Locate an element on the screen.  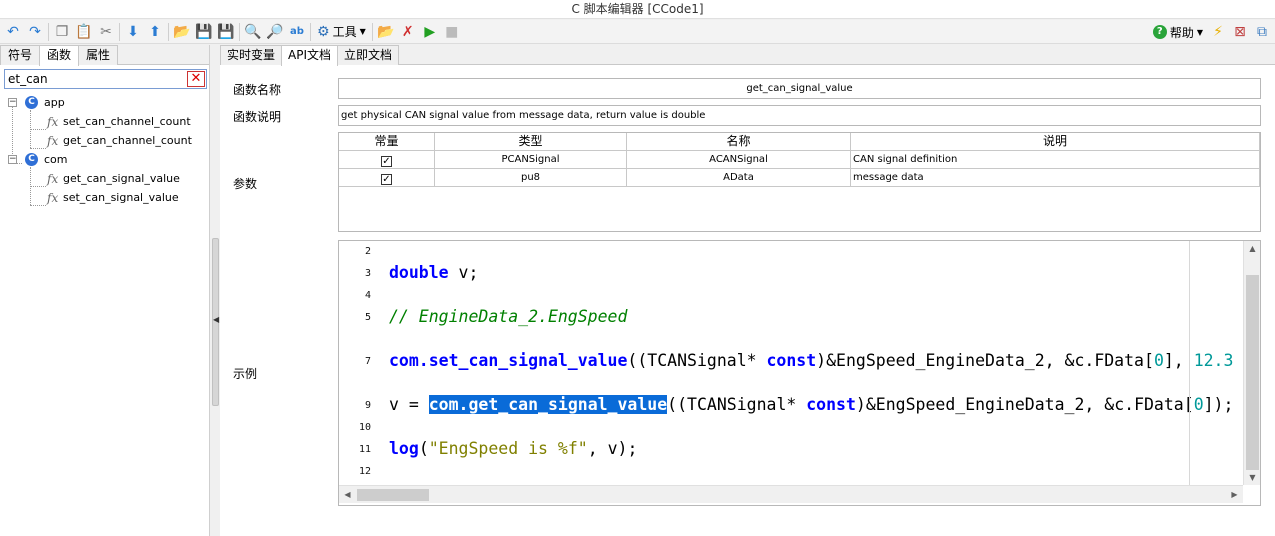
name-cell: ACANSignal is located at coordinates (739, 160).